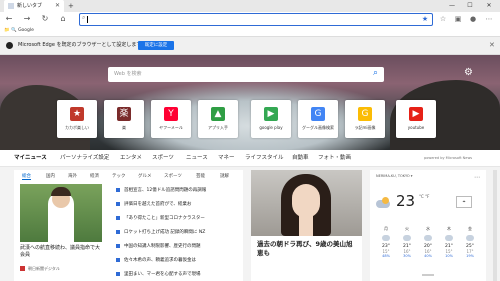 This screenshot has width=500, height=281. I want to click on temperature-unit-toggle: °C °F, so click(424, 196).